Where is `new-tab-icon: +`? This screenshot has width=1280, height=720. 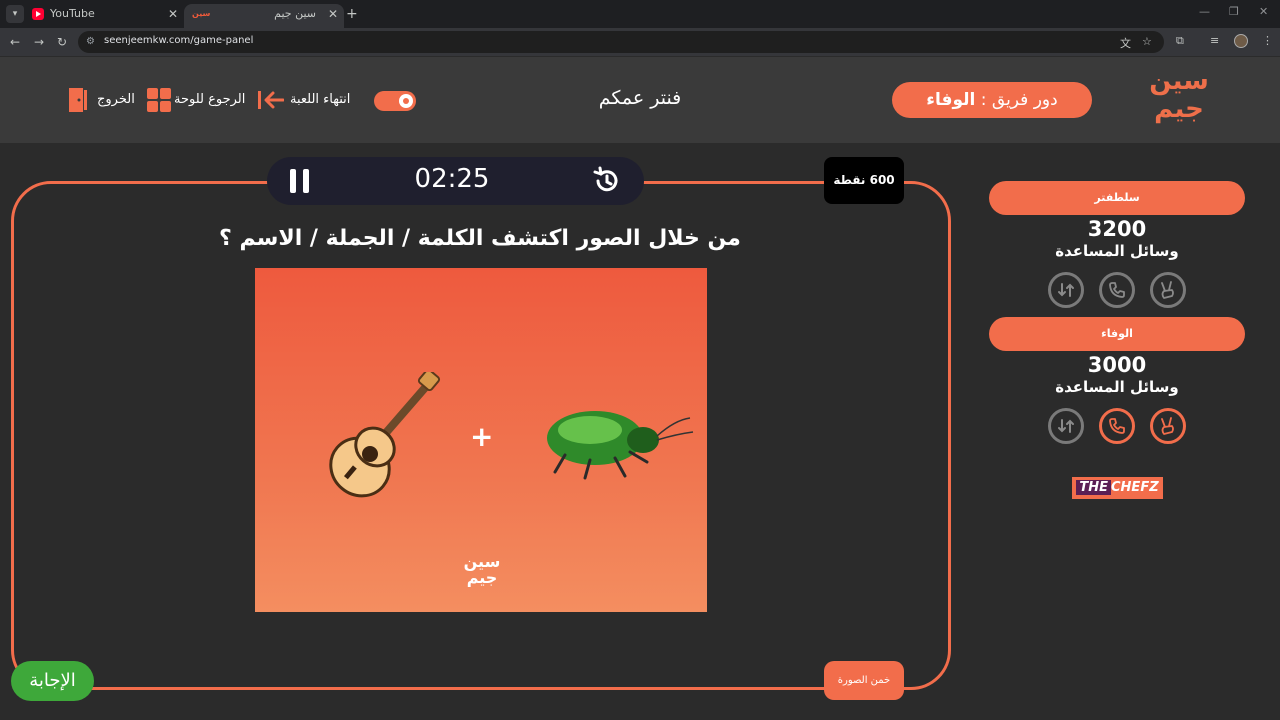 new-tab-icon: + is located at coordinates (352, 14).